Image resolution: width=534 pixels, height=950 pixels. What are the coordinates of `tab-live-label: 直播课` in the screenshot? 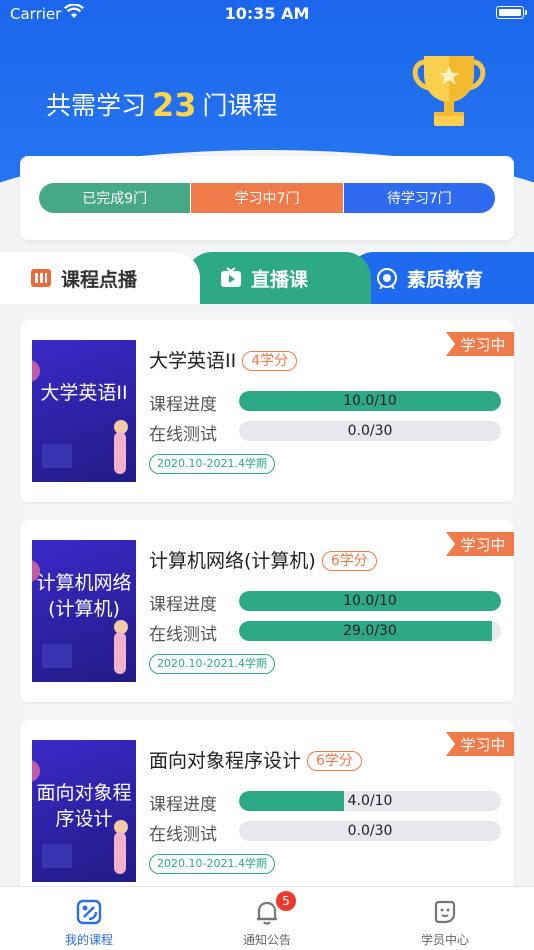 It's located at (280, 279).